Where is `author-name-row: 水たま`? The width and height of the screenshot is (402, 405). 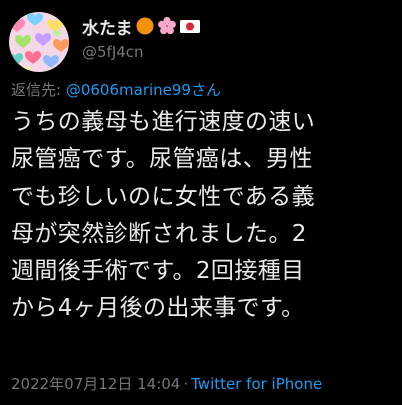
author-name-row: 水たま is located at coordinates (141, 26).